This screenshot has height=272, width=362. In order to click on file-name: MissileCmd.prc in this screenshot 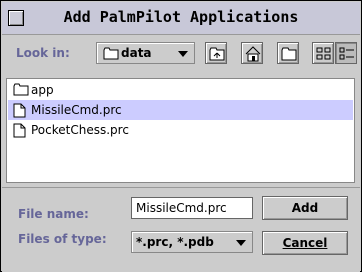, I will do `click(76, 110)`.